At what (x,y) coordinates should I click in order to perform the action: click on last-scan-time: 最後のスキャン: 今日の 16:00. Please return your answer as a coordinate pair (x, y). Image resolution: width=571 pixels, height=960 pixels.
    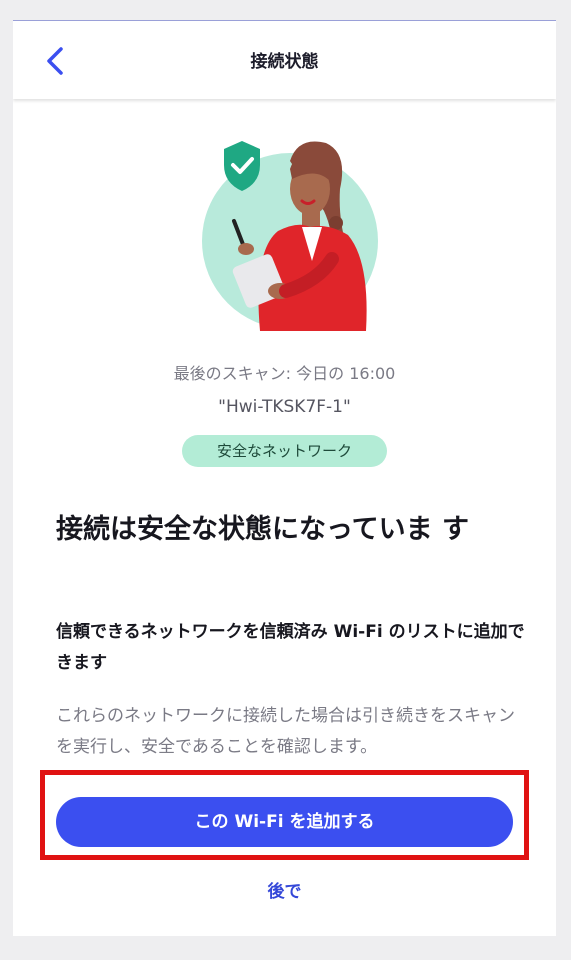
    Looking at the image, I should click on (284, 373).